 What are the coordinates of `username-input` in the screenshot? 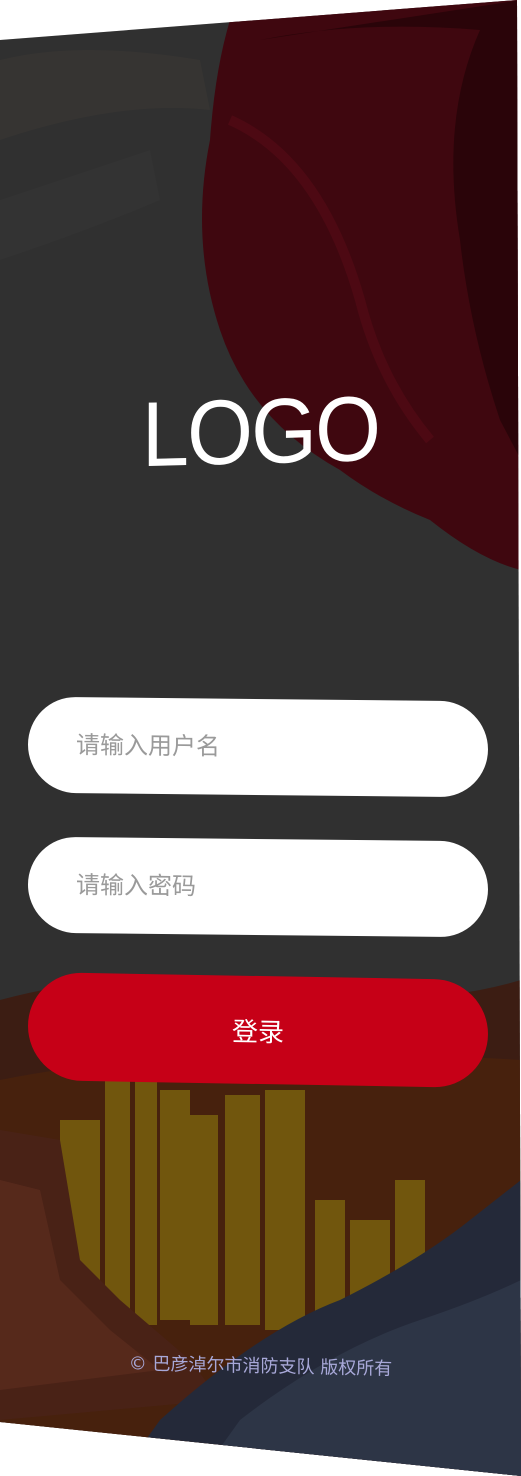 It's located at (281, 747).